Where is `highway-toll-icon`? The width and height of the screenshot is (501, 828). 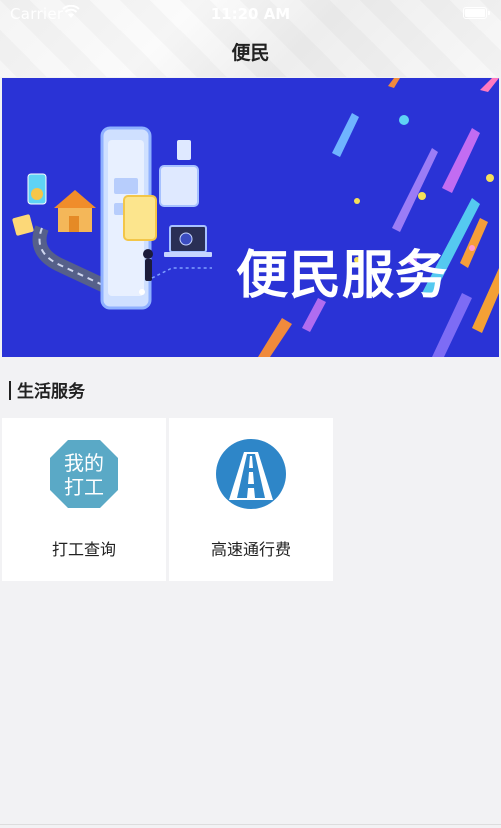
highway-toll-icon is located at coordinates (251, 474).